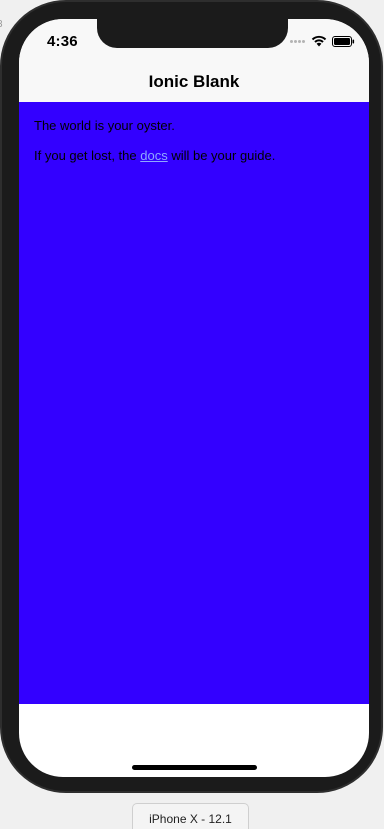  What do you see at coordinates (192, 33) in the screenshot?
I see `device-notch` at bounding box center [192, 33].